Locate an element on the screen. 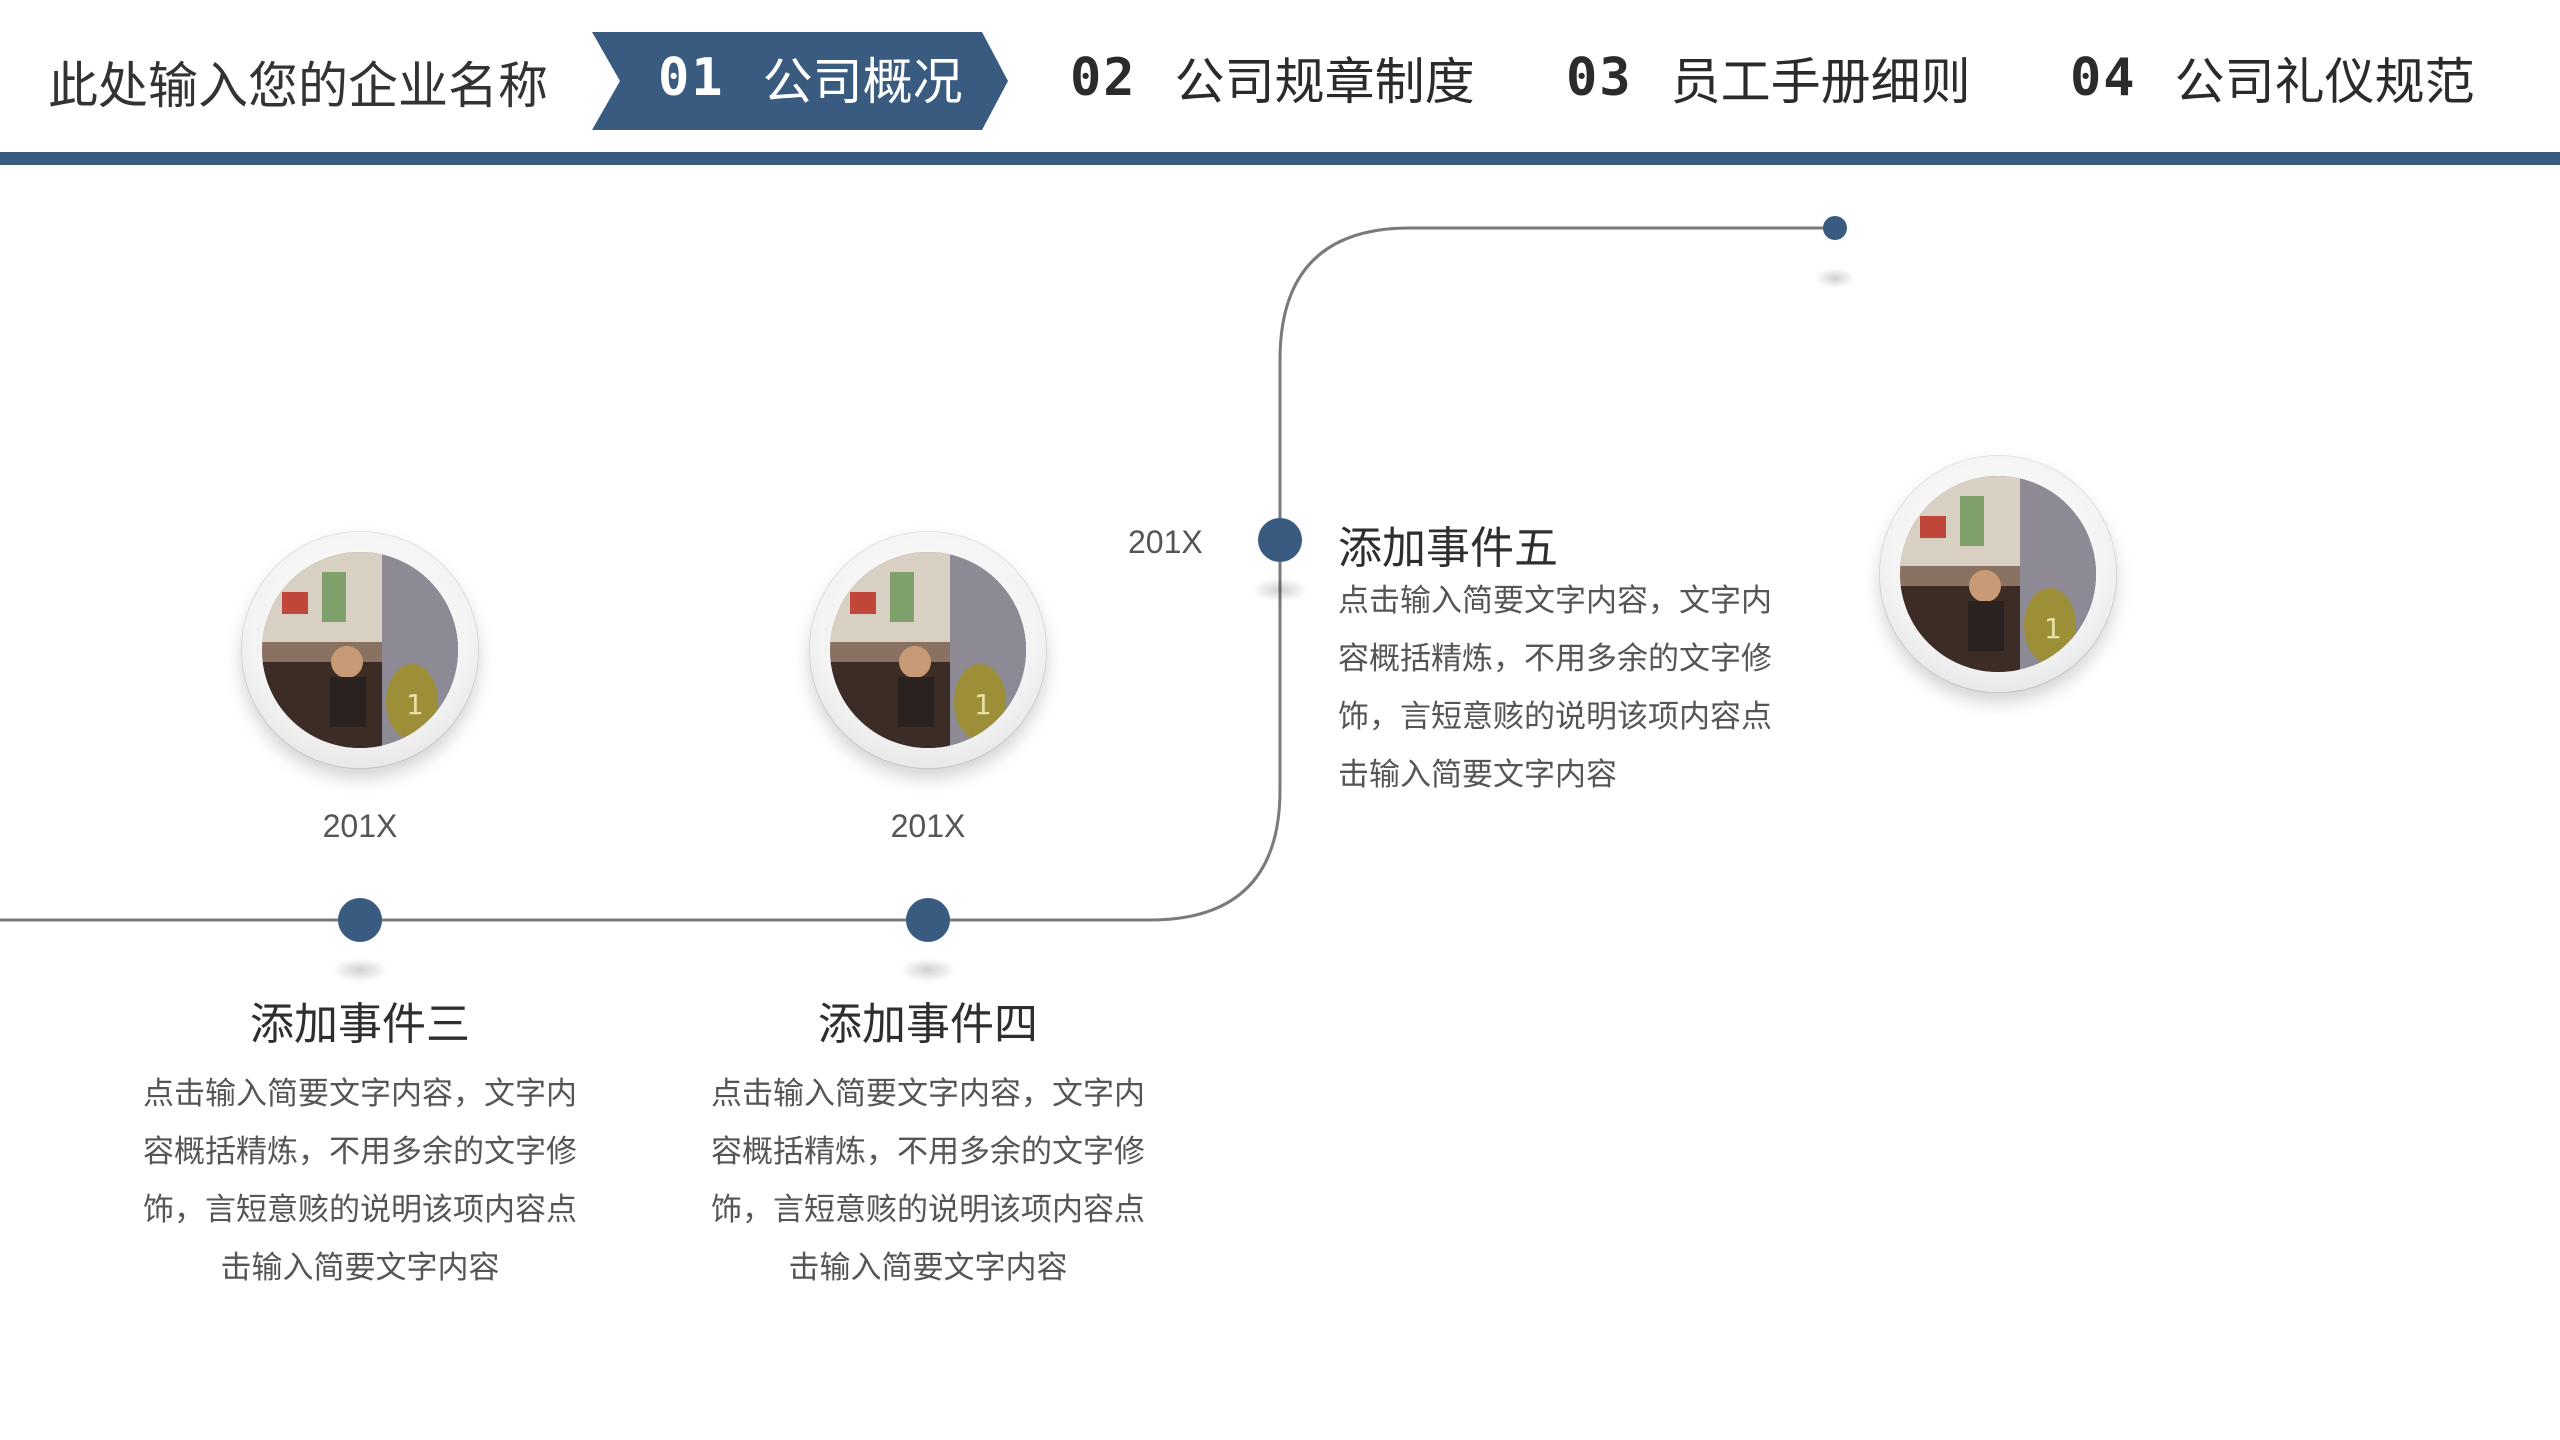 The height and width of the screenshot is (1440, 2560). event-title-5: 添加事件五 is located at coordinates (1448, 548).